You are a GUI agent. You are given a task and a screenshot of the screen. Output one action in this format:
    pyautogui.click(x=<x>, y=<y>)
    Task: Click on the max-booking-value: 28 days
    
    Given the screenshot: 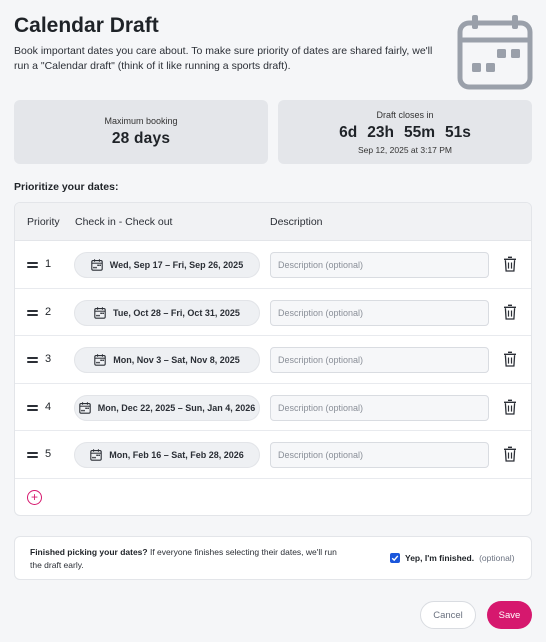 What is the action you would take?
    pyautogui.click(x=141, y=138)
    